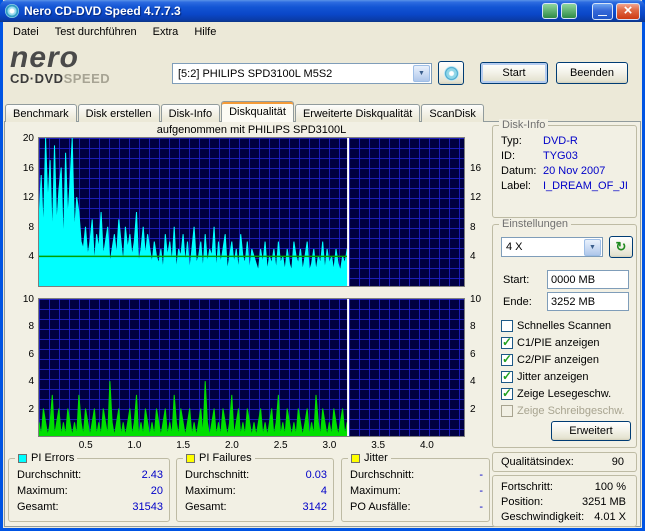  Describe the element at coordinates (329, 445) in the screenshot. I see `axis-tick-label: 3.0` at that location.